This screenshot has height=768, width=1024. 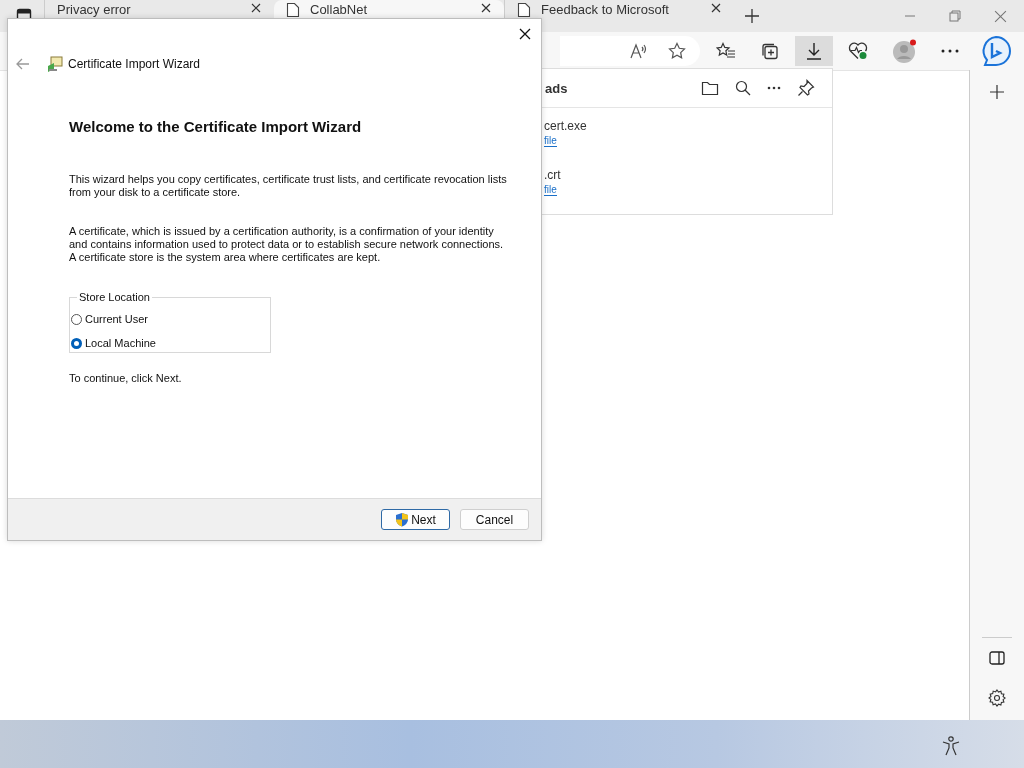 What do you see at coordinates (639, 51) in the screenshot?
I see `read-aloud-icon` at bounding box center [639, 51].